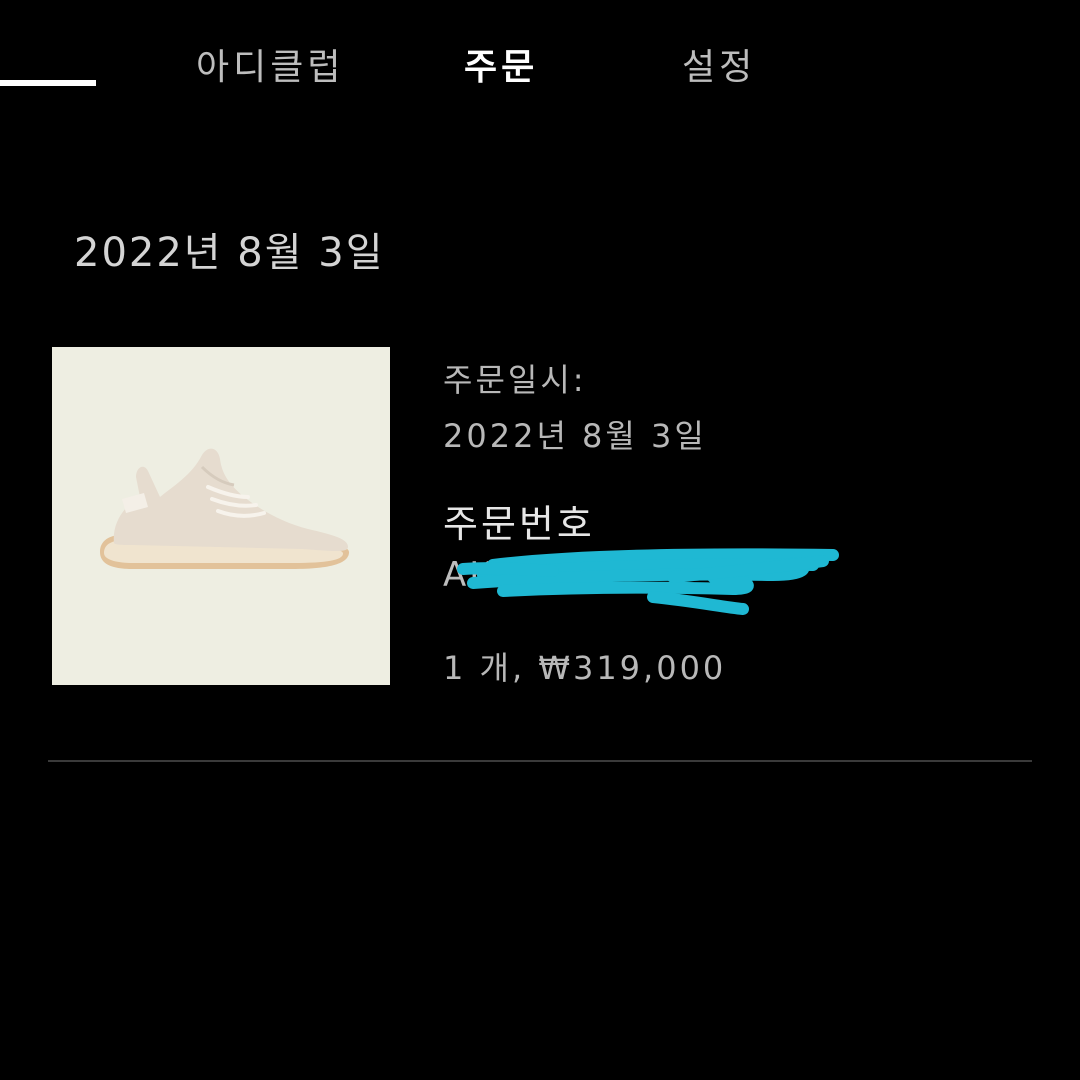  What do you see at coordinates (519, 524) in the screenshot?
I see `order-number-label: 주문번호` at bounding box center [519, 524].